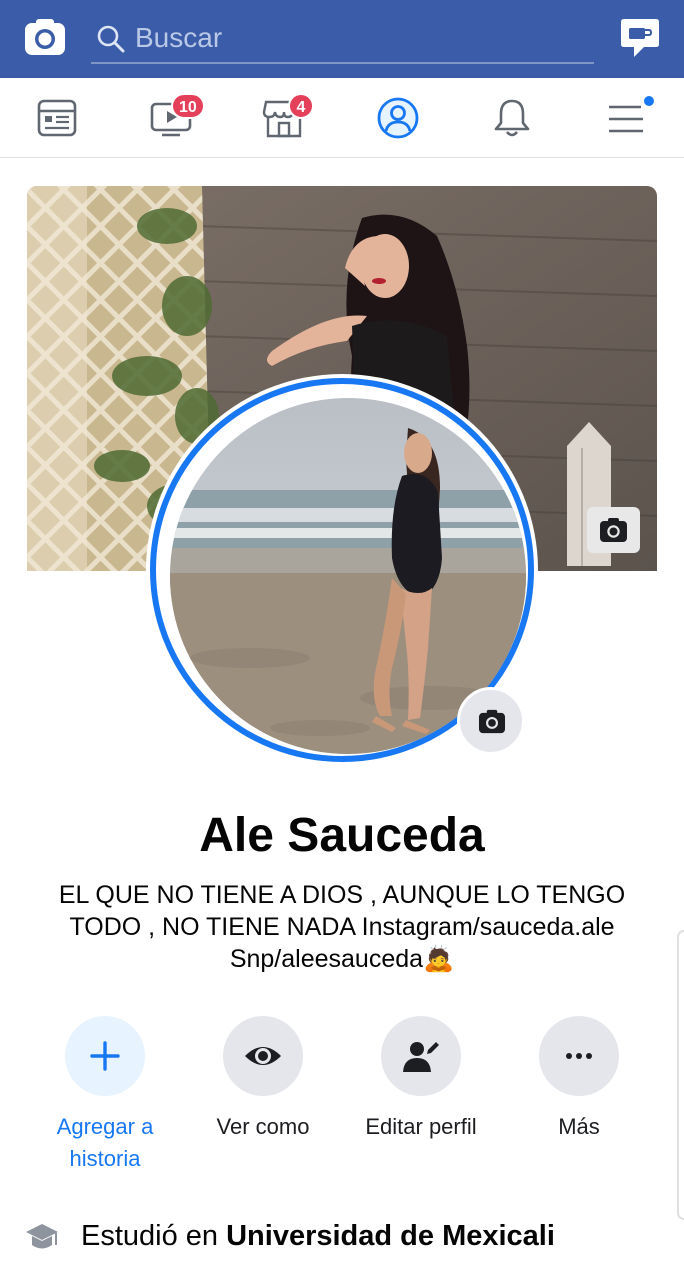 This screenshot has height=1280, width=684. What do you see at coordinates (626, 118) in the screenshot?
I see `tab-menu` at bounding box center [626, 118].